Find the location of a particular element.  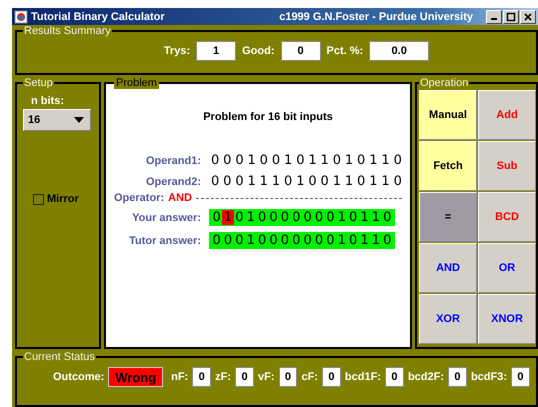

field-label: Pct. %: is located at coordinates (345, 51).